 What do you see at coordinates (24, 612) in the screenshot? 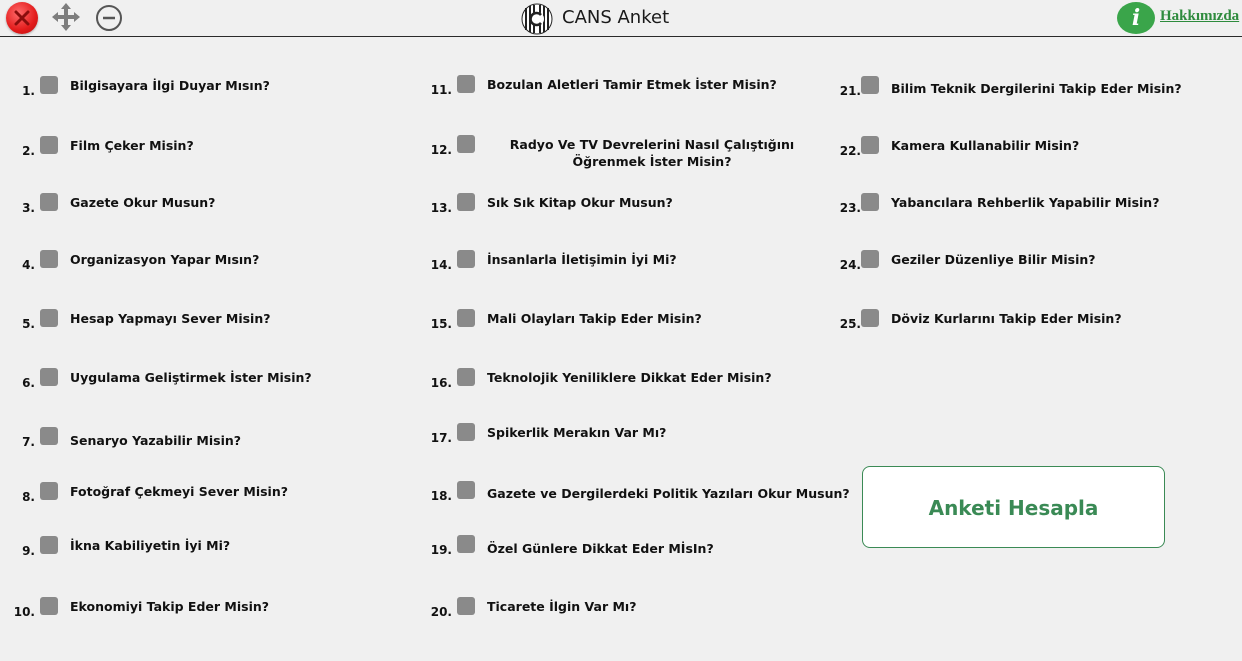
I see `question-number: 10.` at bounding box center [24, 612].